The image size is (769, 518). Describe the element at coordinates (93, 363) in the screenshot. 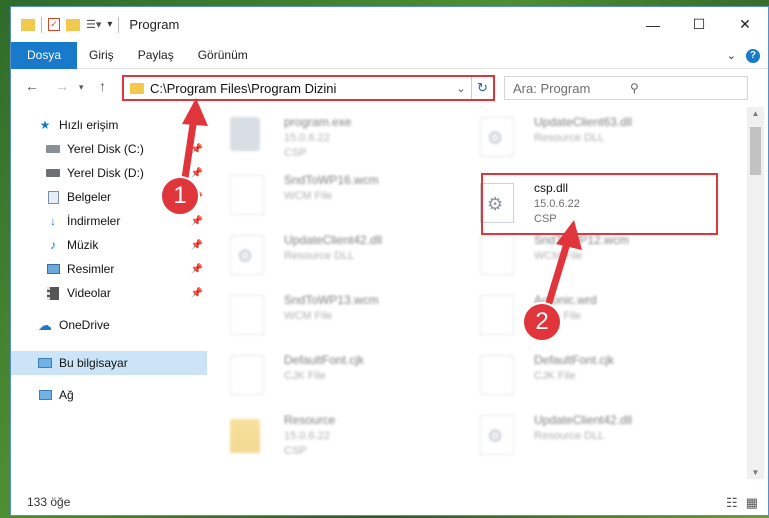

I see `sidebar-item-label: Bu bilgisayar` at that location.